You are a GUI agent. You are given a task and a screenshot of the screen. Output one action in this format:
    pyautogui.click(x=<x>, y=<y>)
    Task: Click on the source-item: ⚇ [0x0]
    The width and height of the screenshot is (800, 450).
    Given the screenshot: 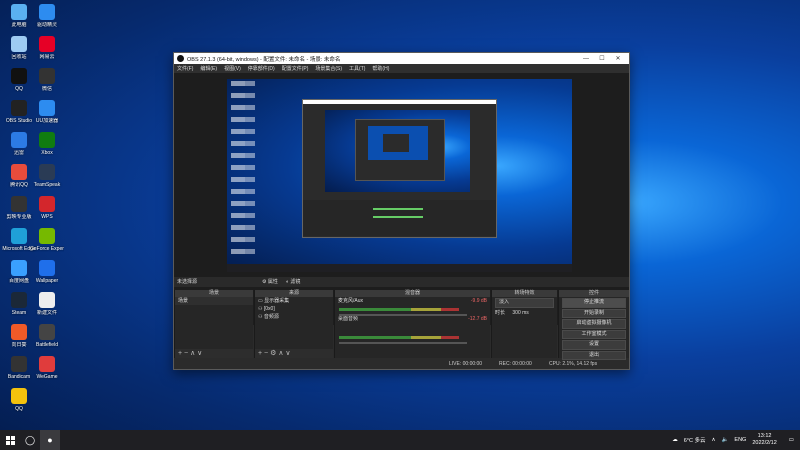 What is the action you would take?
    pyautogui.click(x=294, y=309)
    